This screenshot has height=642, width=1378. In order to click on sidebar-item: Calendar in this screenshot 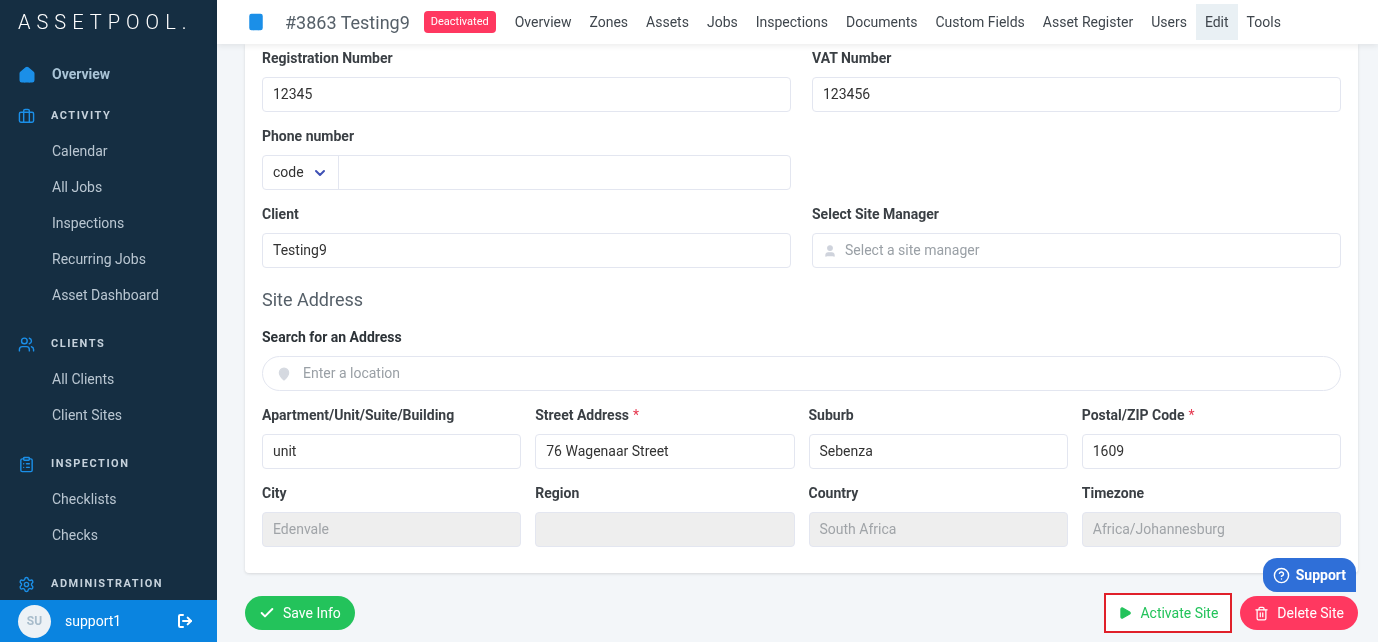, I will do `click(108, 151)`.